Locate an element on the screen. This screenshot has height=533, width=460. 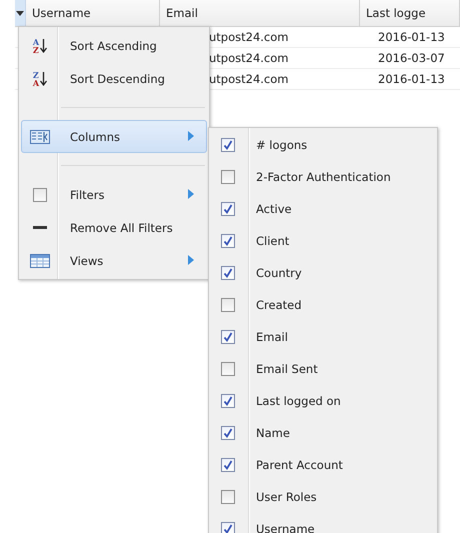
menu-item: Last logged on is located at coordinates (294, 401).